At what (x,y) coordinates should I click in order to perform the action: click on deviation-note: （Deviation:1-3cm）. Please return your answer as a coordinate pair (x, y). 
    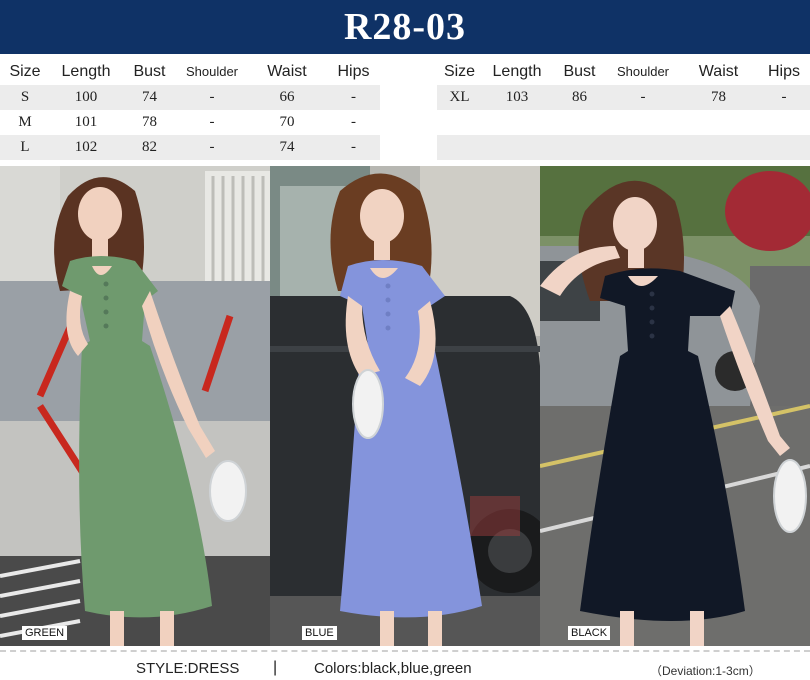
    Looking at the image, I should click on (705, 671).